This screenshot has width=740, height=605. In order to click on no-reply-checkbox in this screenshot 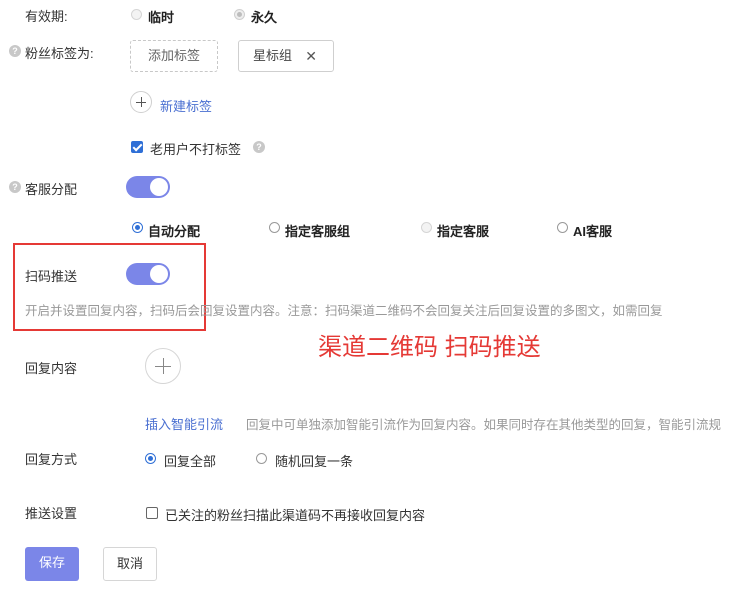, I will do `click(152, 513)`.